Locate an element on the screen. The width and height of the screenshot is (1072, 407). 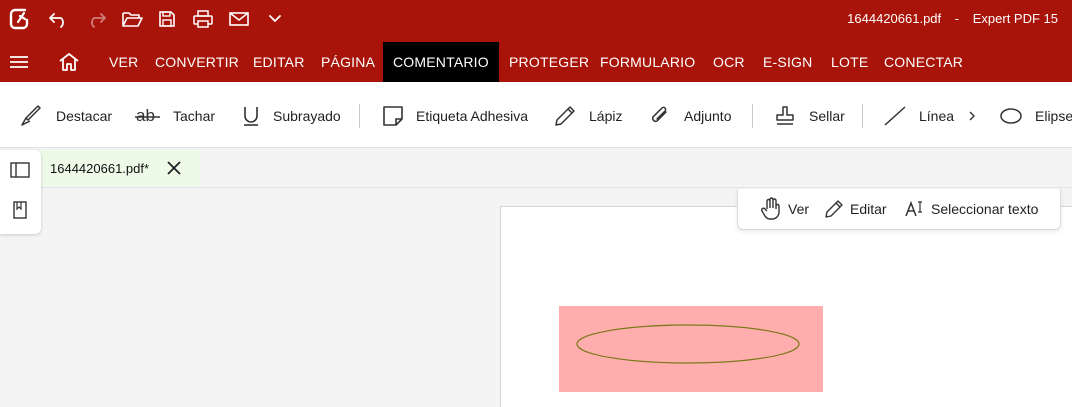
sticky-note-button: Etiqueta Adhesiva is located at coordinates (455, 116).